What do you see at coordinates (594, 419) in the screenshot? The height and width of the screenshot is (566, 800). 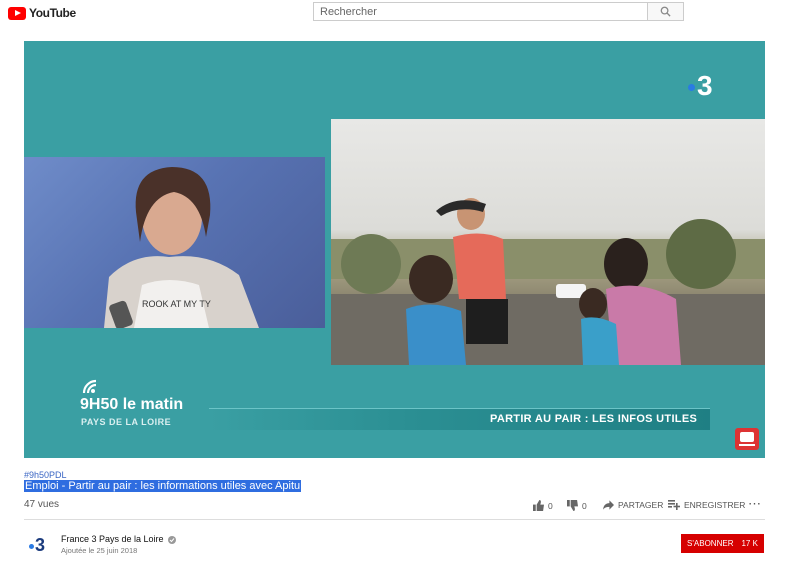 I see `banner-text: PARTIR AU PAIR : LES INFOS UTILES` at bounding box center [594, 419].